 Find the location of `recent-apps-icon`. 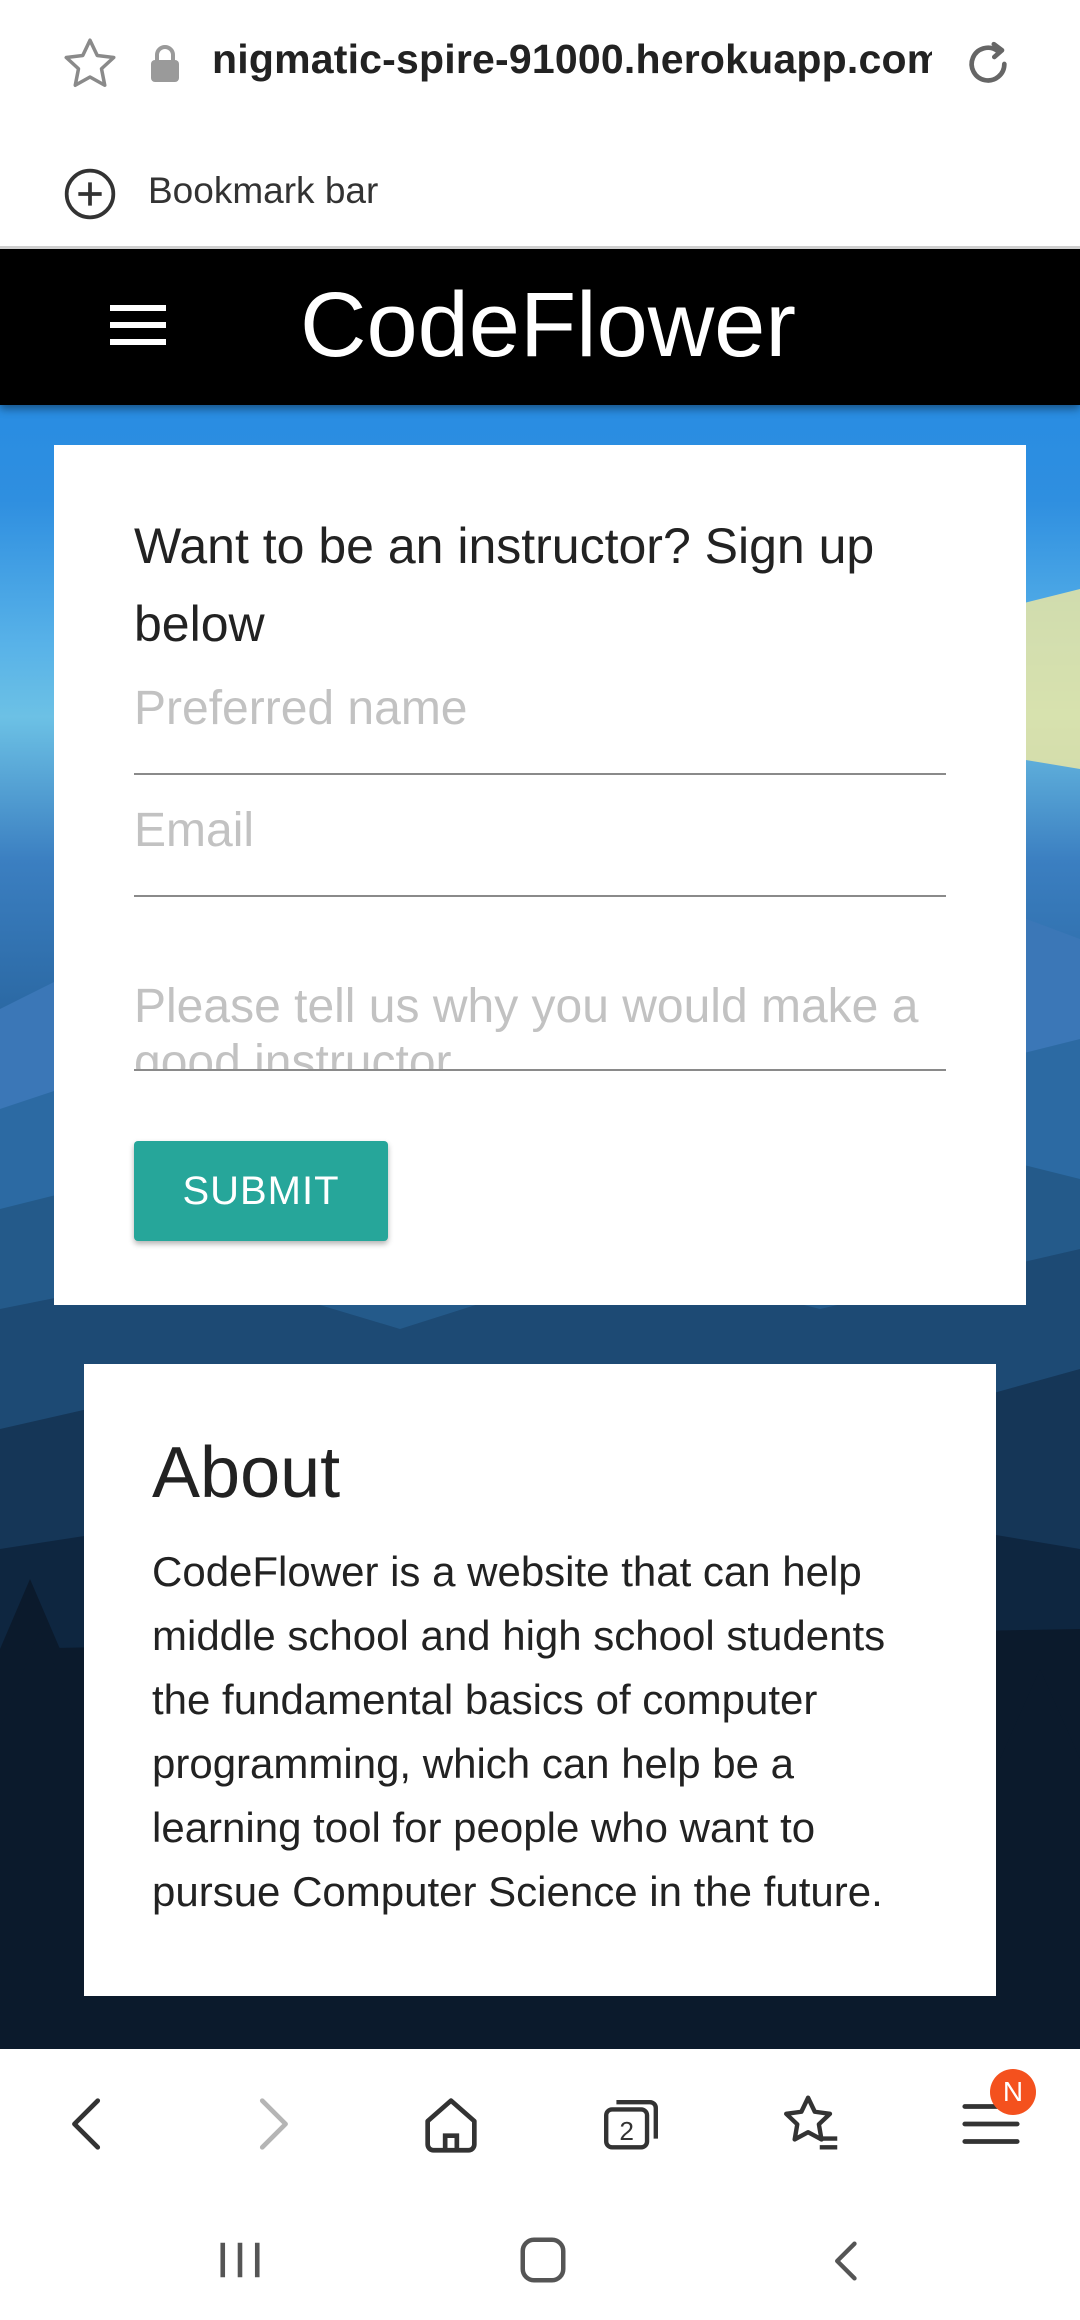

recent-apps-icon is located at coordinates (240, 2260).